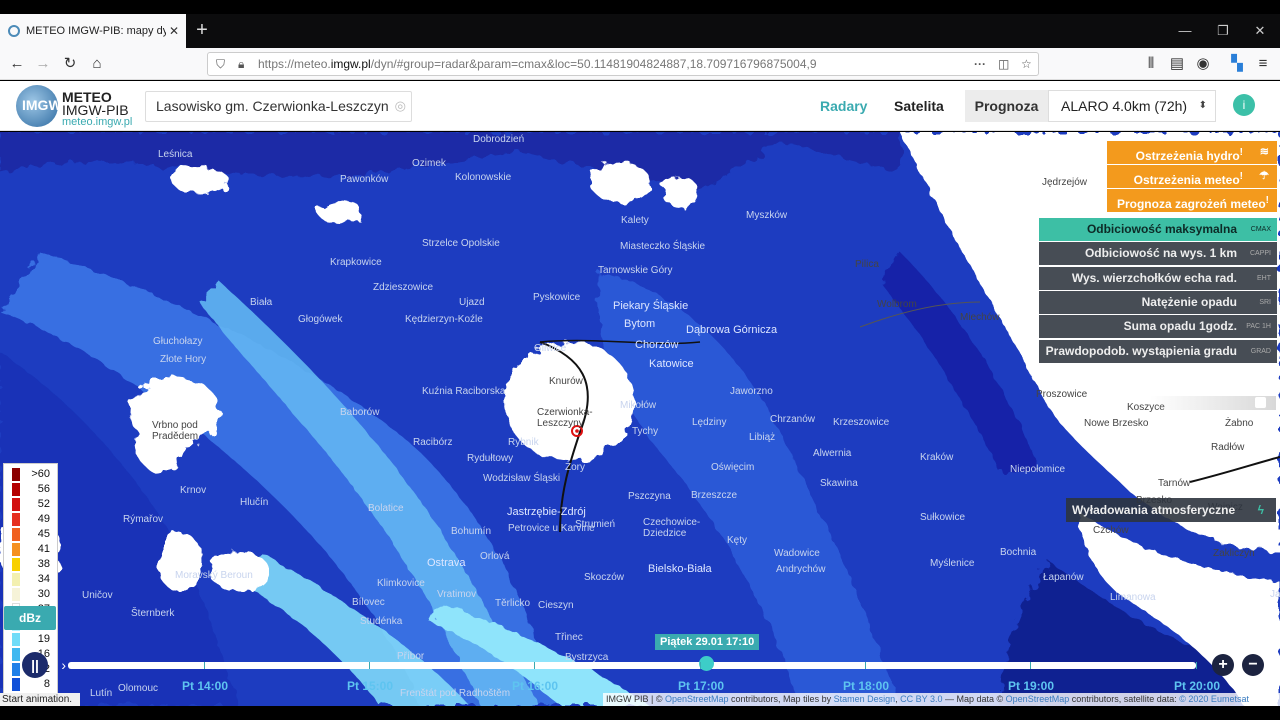 This screenshot has height=720, width=1280. Describe the element at coordinates (1006, 106) in the screenshot. I see `nav-prognoza: Prognoza` at that location.